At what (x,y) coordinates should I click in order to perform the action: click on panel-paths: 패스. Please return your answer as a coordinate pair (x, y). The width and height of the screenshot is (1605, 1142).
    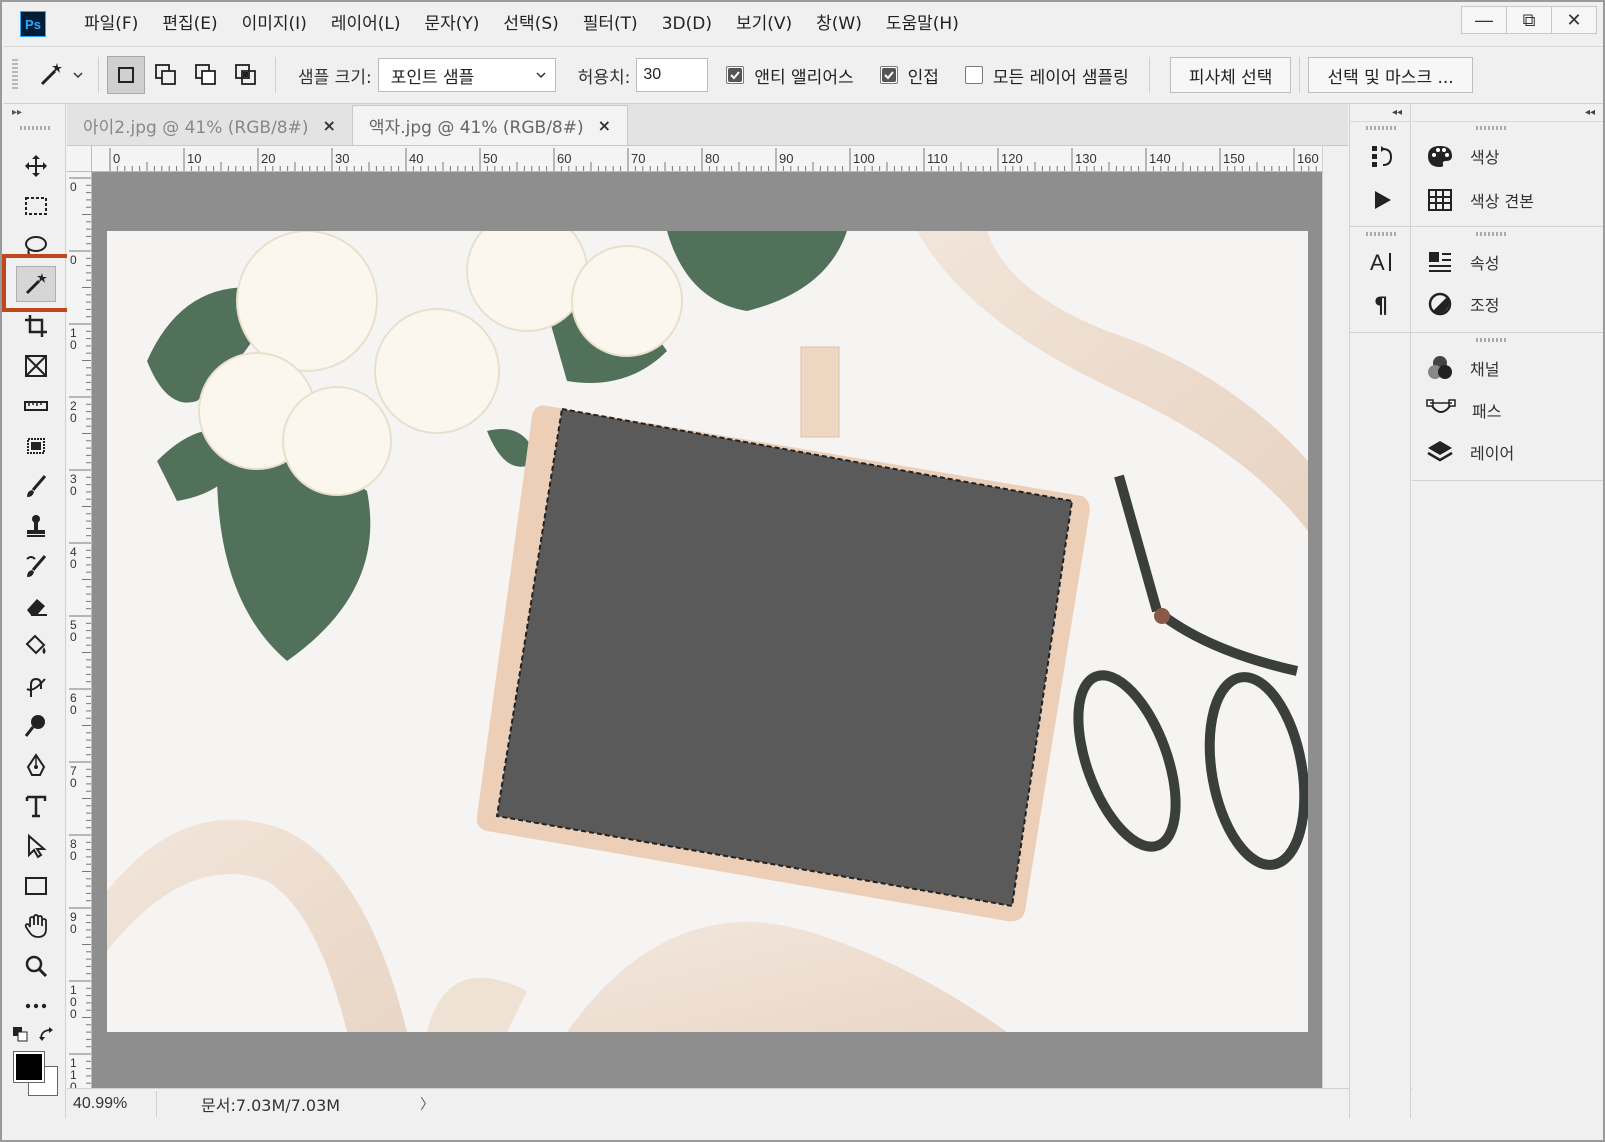
    Looking at the image, I should click on (1463, 410).